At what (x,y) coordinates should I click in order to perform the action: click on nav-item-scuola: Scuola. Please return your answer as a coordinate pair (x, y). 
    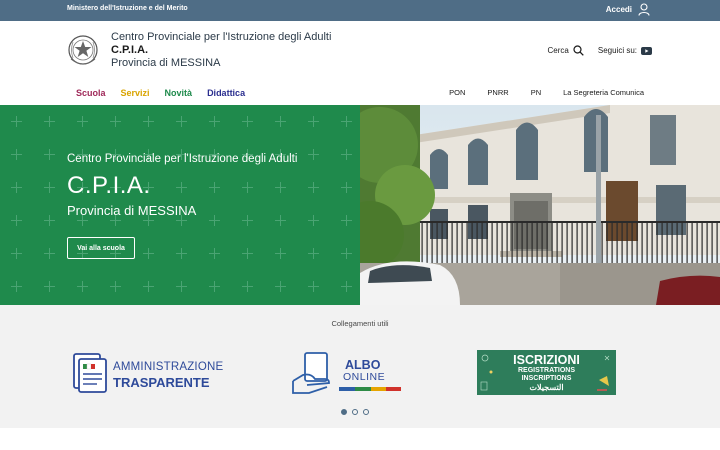
    Looking at the image, I should click on (91, 93).